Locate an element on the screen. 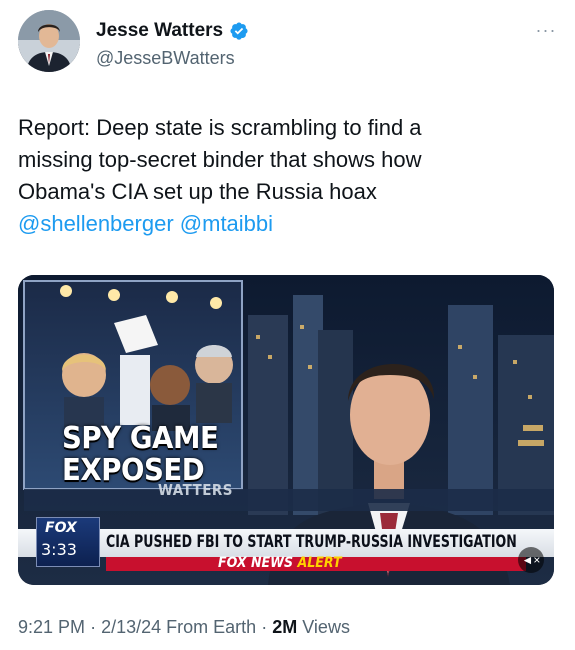 The height and width of the screenshot is (650, 575). tweet-line: missing top-secret binder that shows how is located at coordinates (220, 159).